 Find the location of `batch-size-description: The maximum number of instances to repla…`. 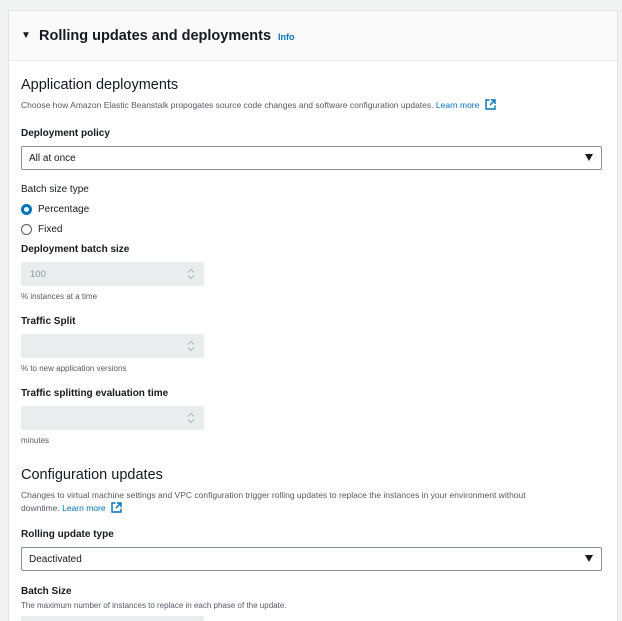

batch-size-description: The maximum number of instances to repla… is located at coordinates (154, 605).